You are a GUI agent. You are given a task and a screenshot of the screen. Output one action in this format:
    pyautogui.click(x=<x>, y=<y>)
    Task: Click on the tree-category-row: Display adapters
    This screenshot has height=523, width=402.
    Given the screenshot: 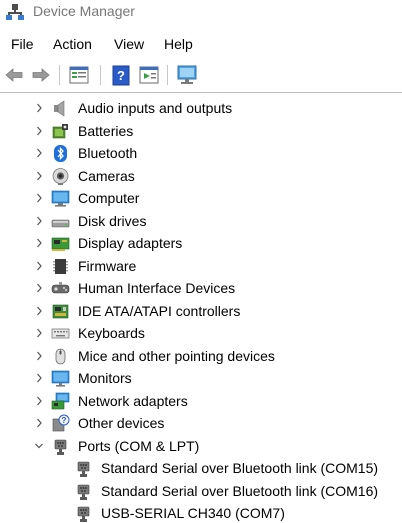 What is the action you would take?
    pyautogui.click(x=201, y=244)
    